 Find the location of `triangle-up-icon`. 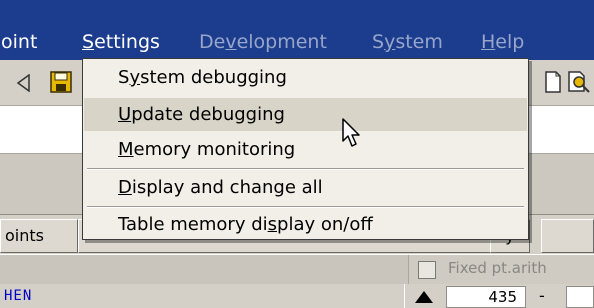

triangle-up-icon is located at coordinates (424, 297).